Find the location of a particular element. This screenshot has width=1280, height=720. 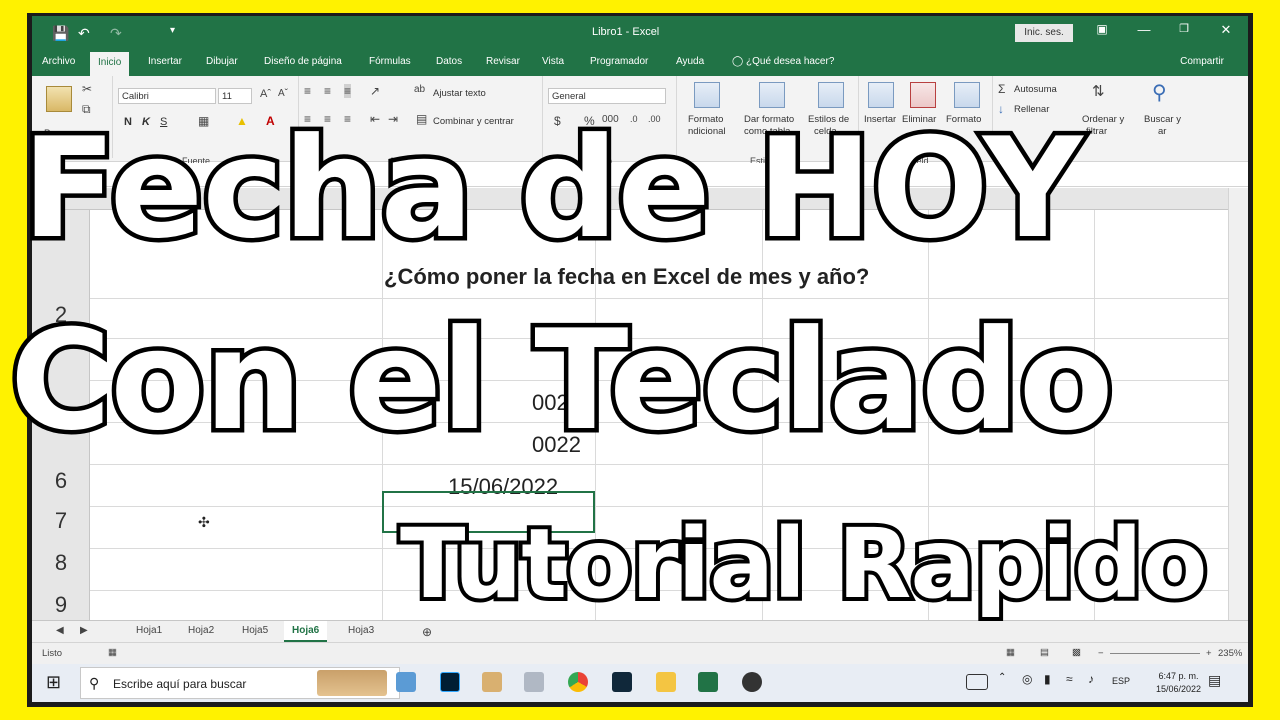

chrome-icon is located at coordinates (578, 682).